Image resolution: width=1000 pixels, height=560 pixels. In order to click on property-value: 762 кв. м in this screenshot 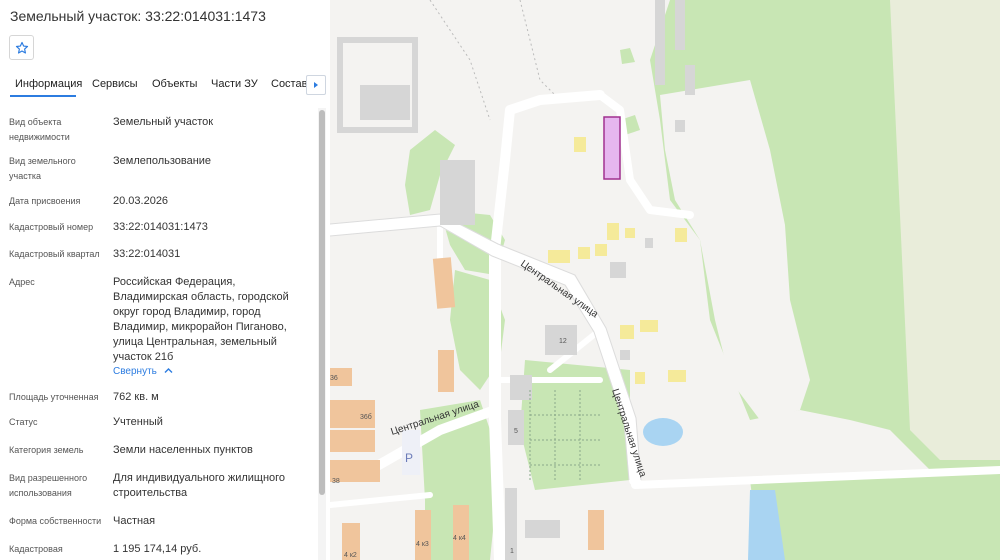, I will do `click(136, 397)`.